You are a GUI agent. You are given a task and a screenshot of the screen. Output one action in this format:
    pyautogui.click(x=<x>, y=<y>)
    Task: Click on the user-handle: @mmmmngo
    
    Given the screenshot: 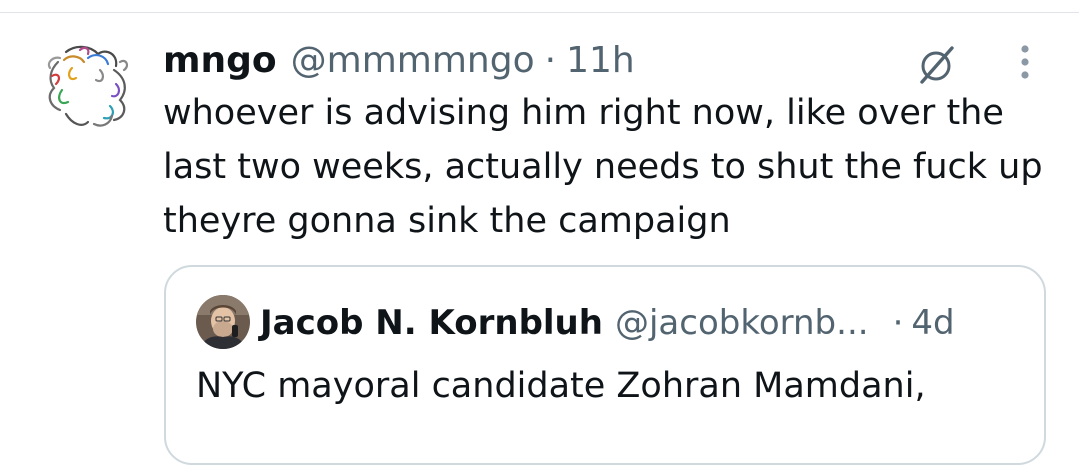 What is the action you would take?
    pyautogui.click(x=413, y=60)
    